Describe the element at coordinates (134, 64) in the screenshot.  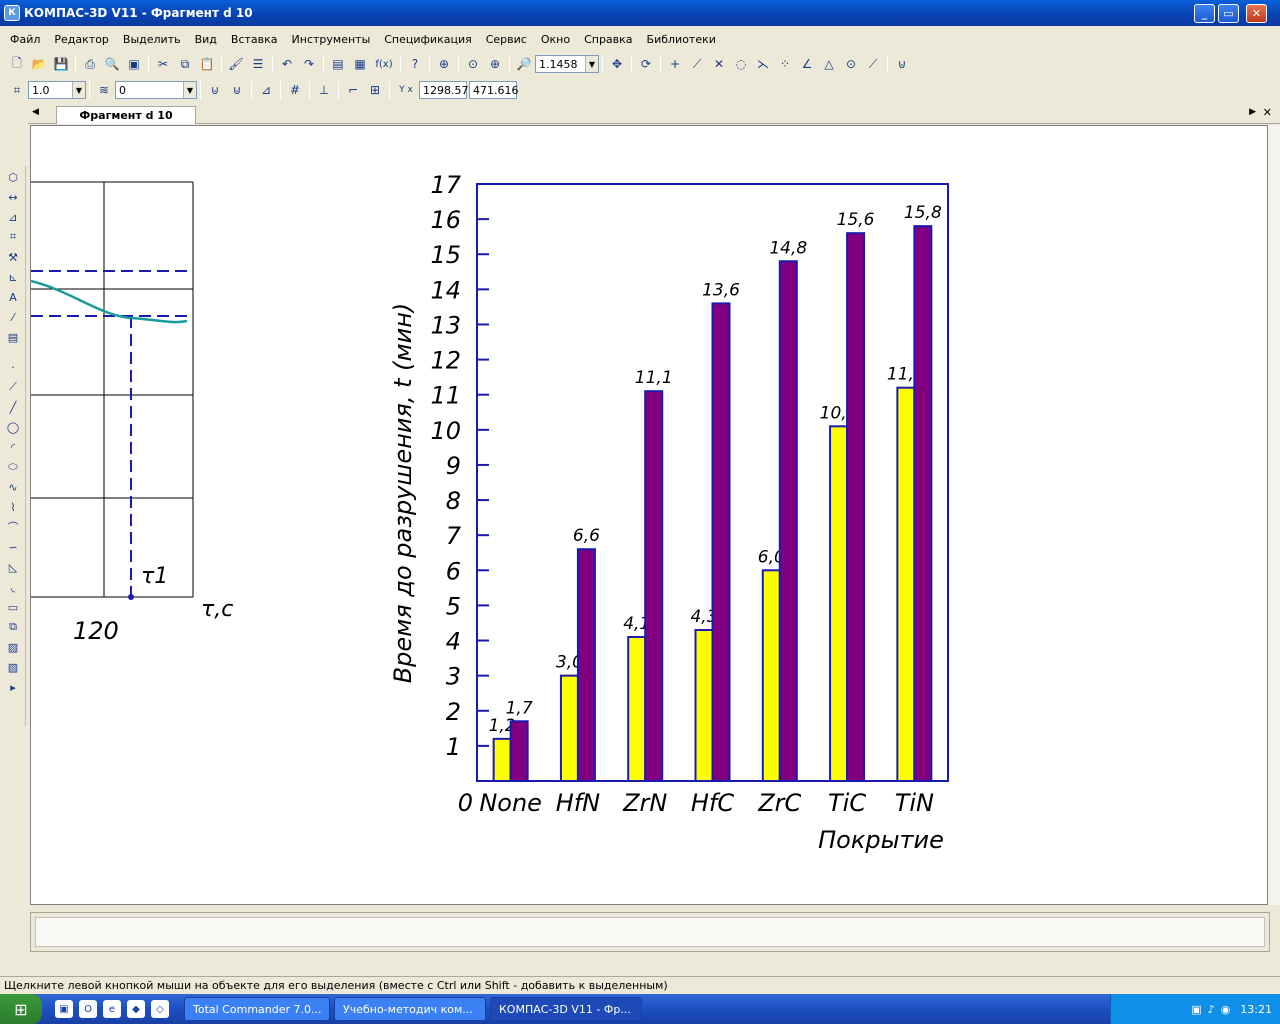
I see `export-icon: ▣` at that location.